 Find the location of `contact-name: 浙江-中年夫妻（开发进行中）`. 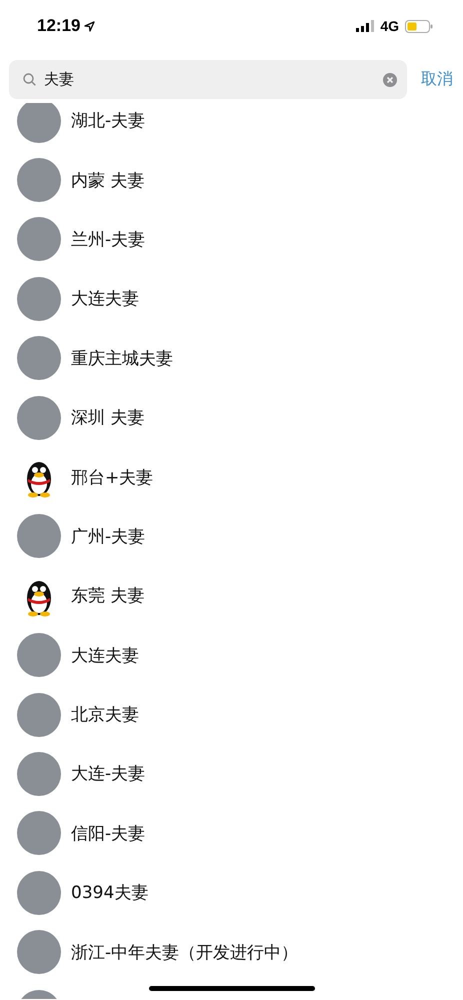

contact-name: 浙江-中年夫妻（开发进行中） is located at coordinates (184, 952).